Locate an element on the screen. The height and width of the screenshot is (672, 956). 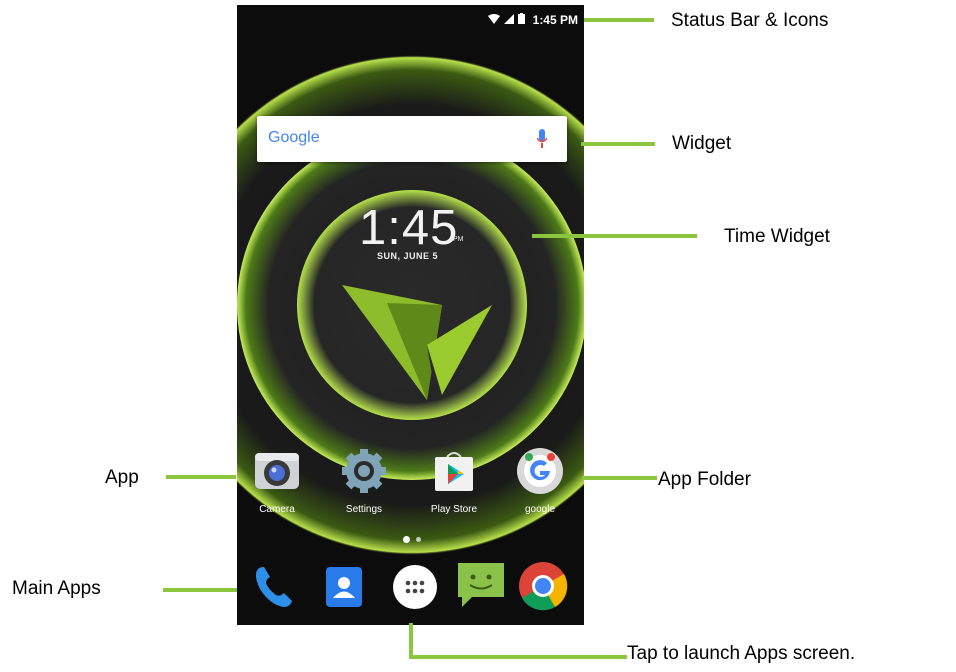
callout-line-main-apps is located at coordinates (200, 590).